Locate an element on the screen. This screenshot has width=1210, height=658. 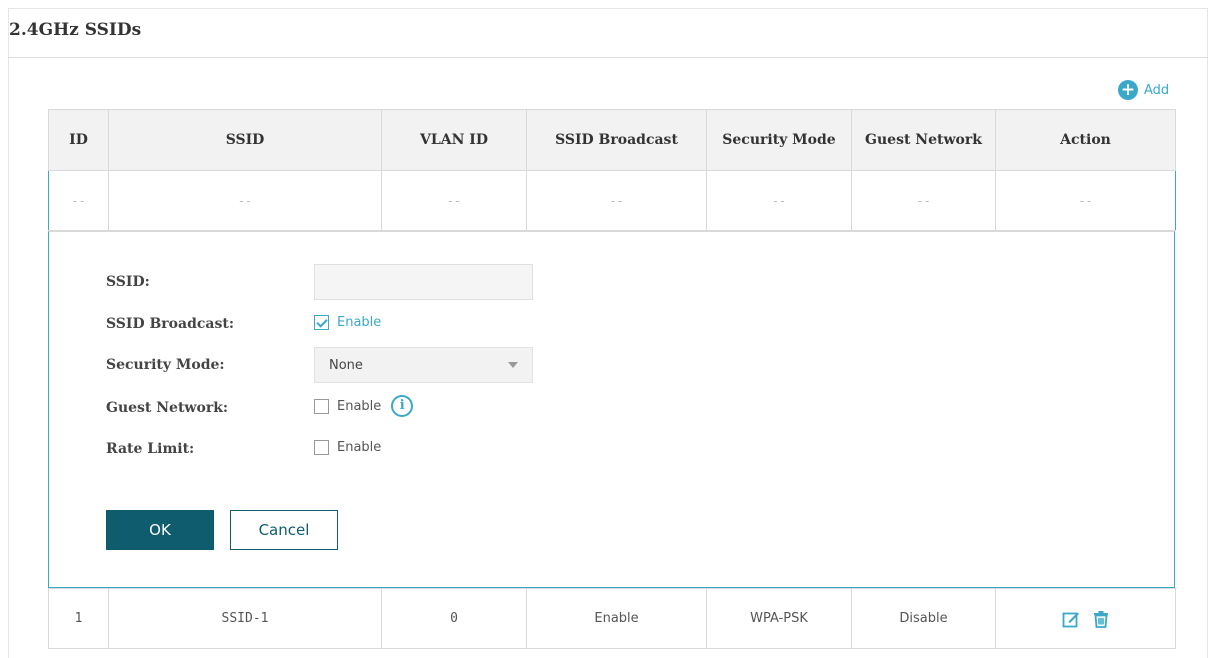
dropdown-arrow-icon is located at coordinates (513, 365).